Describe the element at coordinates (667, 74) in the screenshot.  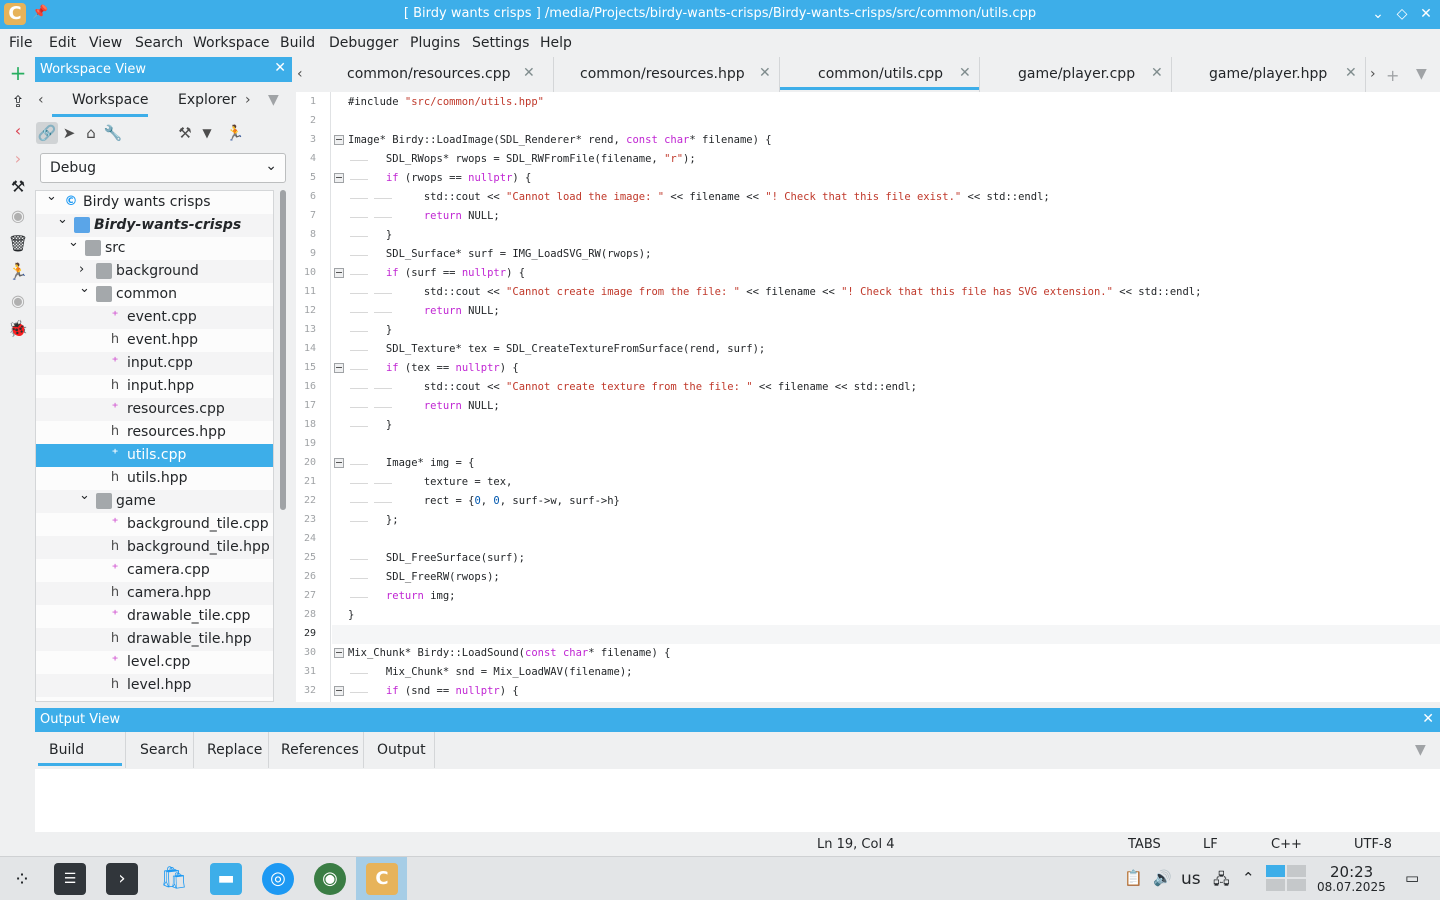
I see `editor-tab: common/resources.hpp ✕` at that location.